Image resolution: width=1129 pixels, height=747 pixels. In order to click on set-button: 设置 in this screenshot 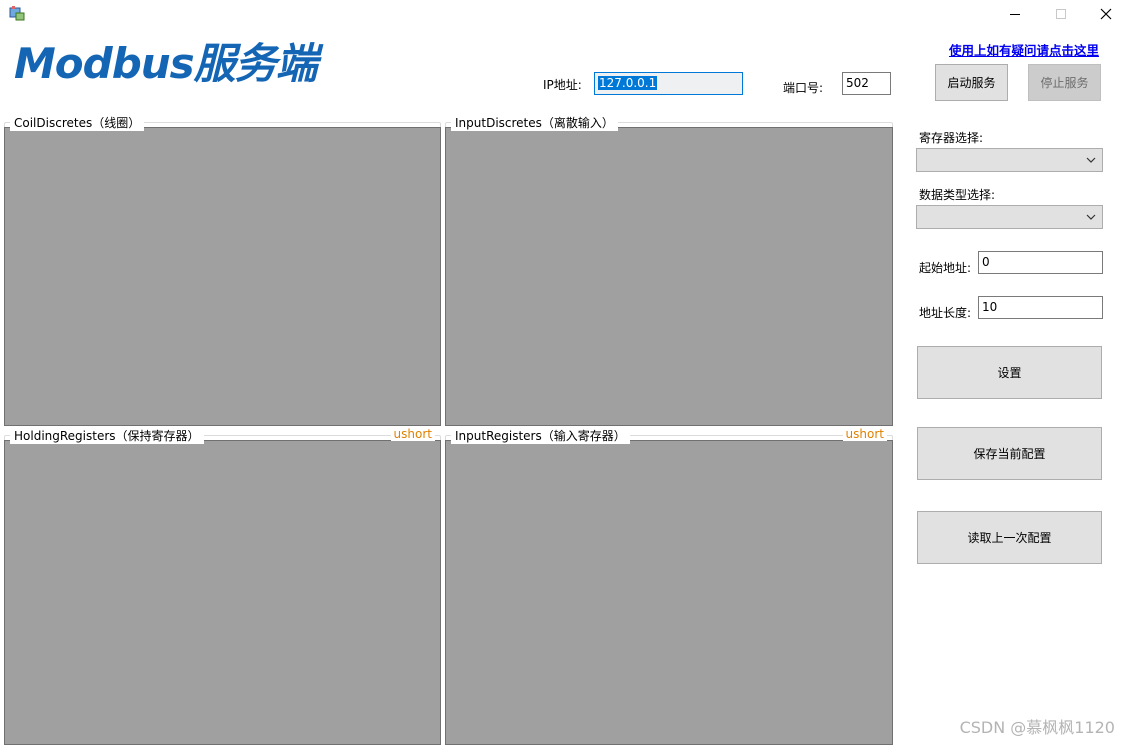, I will do `click(1009, 372)`.